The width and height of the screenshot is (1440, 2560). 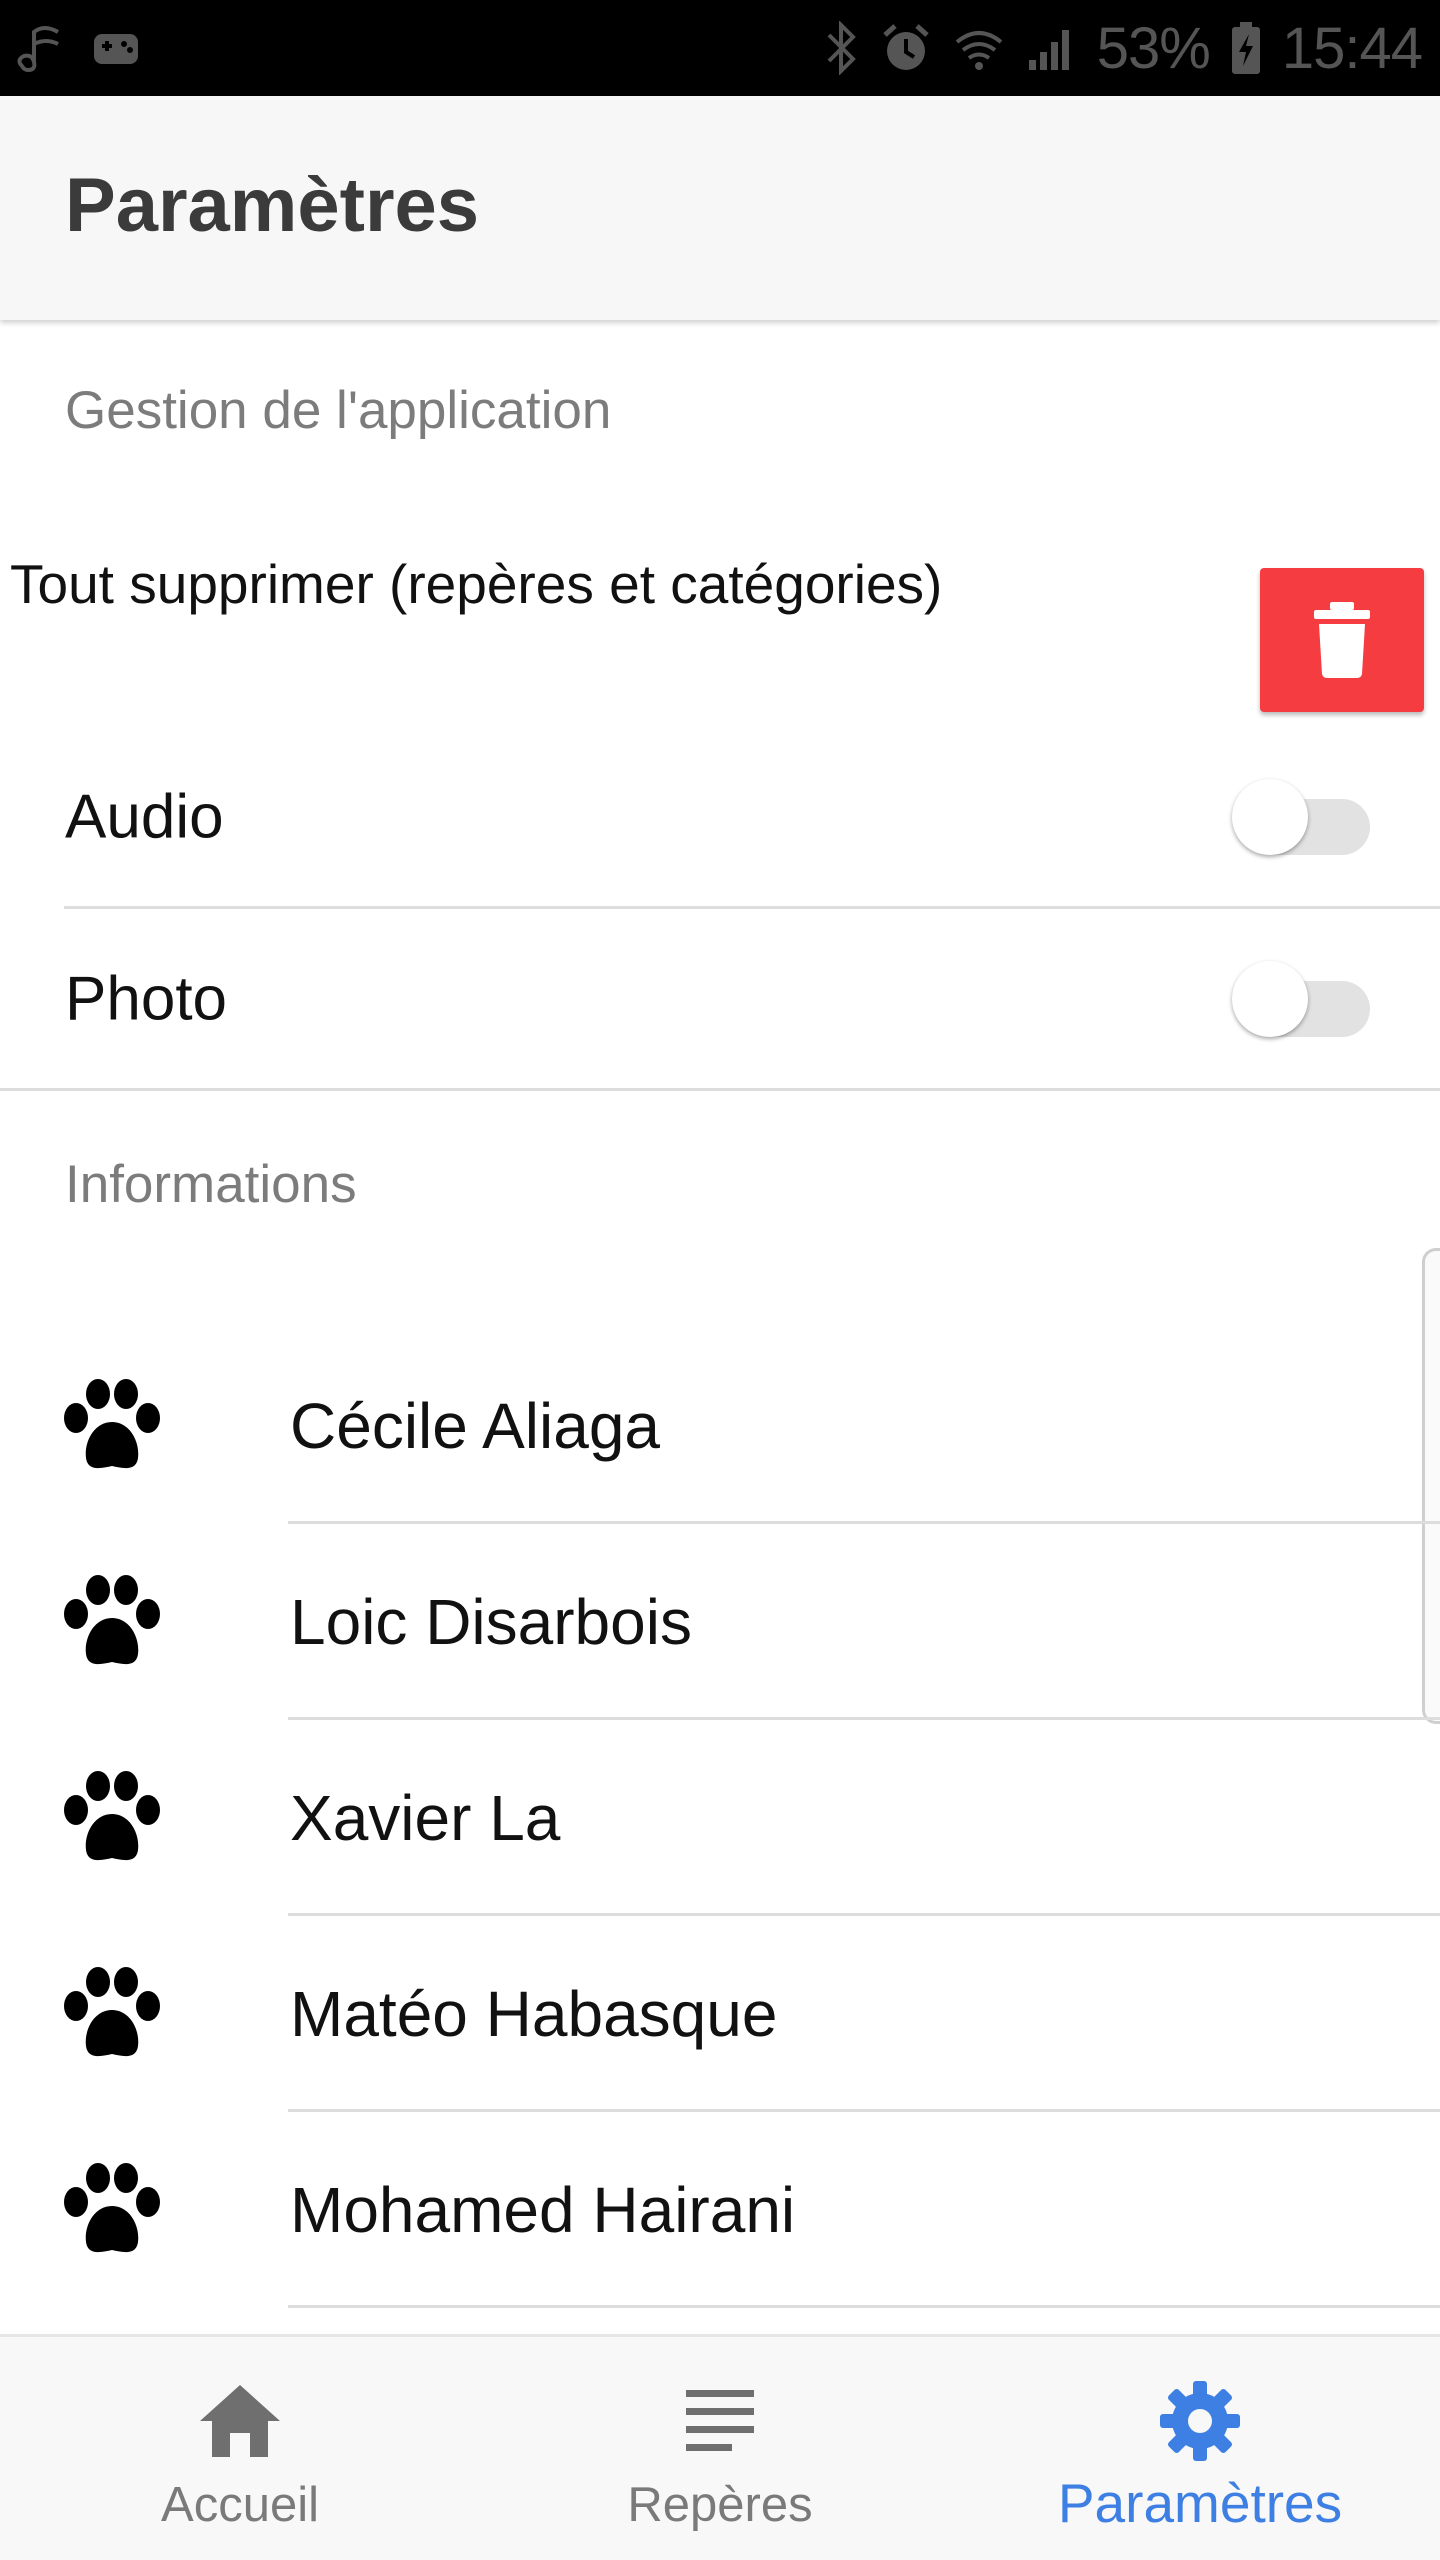 I want to click on wifi-icon, so click(x=979, y=50).